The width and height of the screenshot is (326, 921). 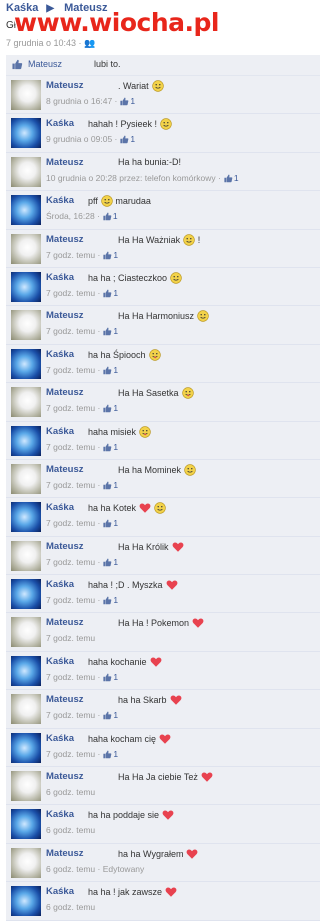 I want to click on comment-timestamp: 8 grudnia o 16:47 ·, so click(x=81, y=101).